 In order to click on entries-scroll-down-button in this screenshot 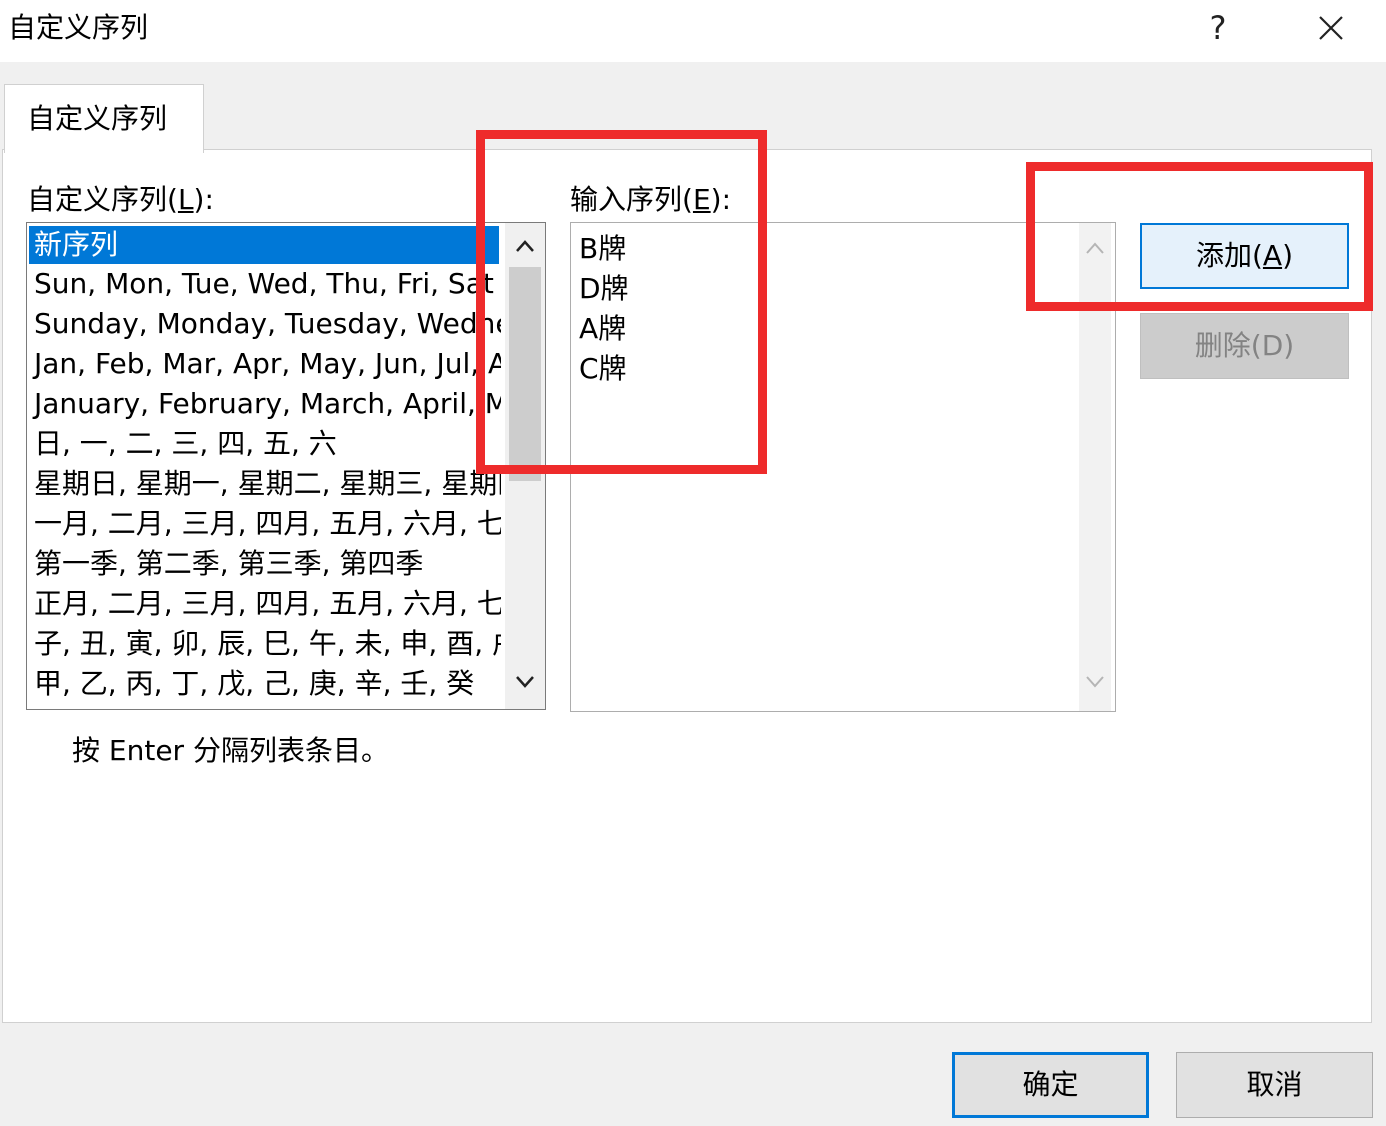, I will do `click(1095, 683)`.